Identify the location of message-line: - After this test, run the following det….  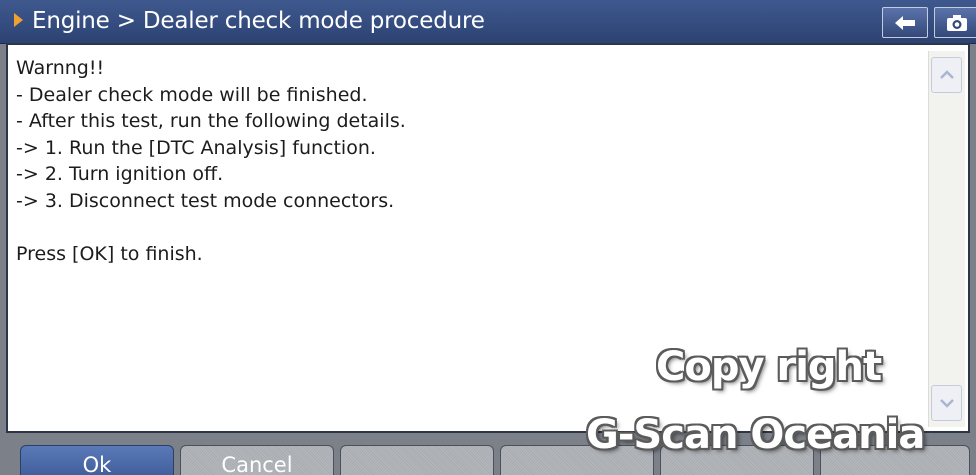
(211, 121).